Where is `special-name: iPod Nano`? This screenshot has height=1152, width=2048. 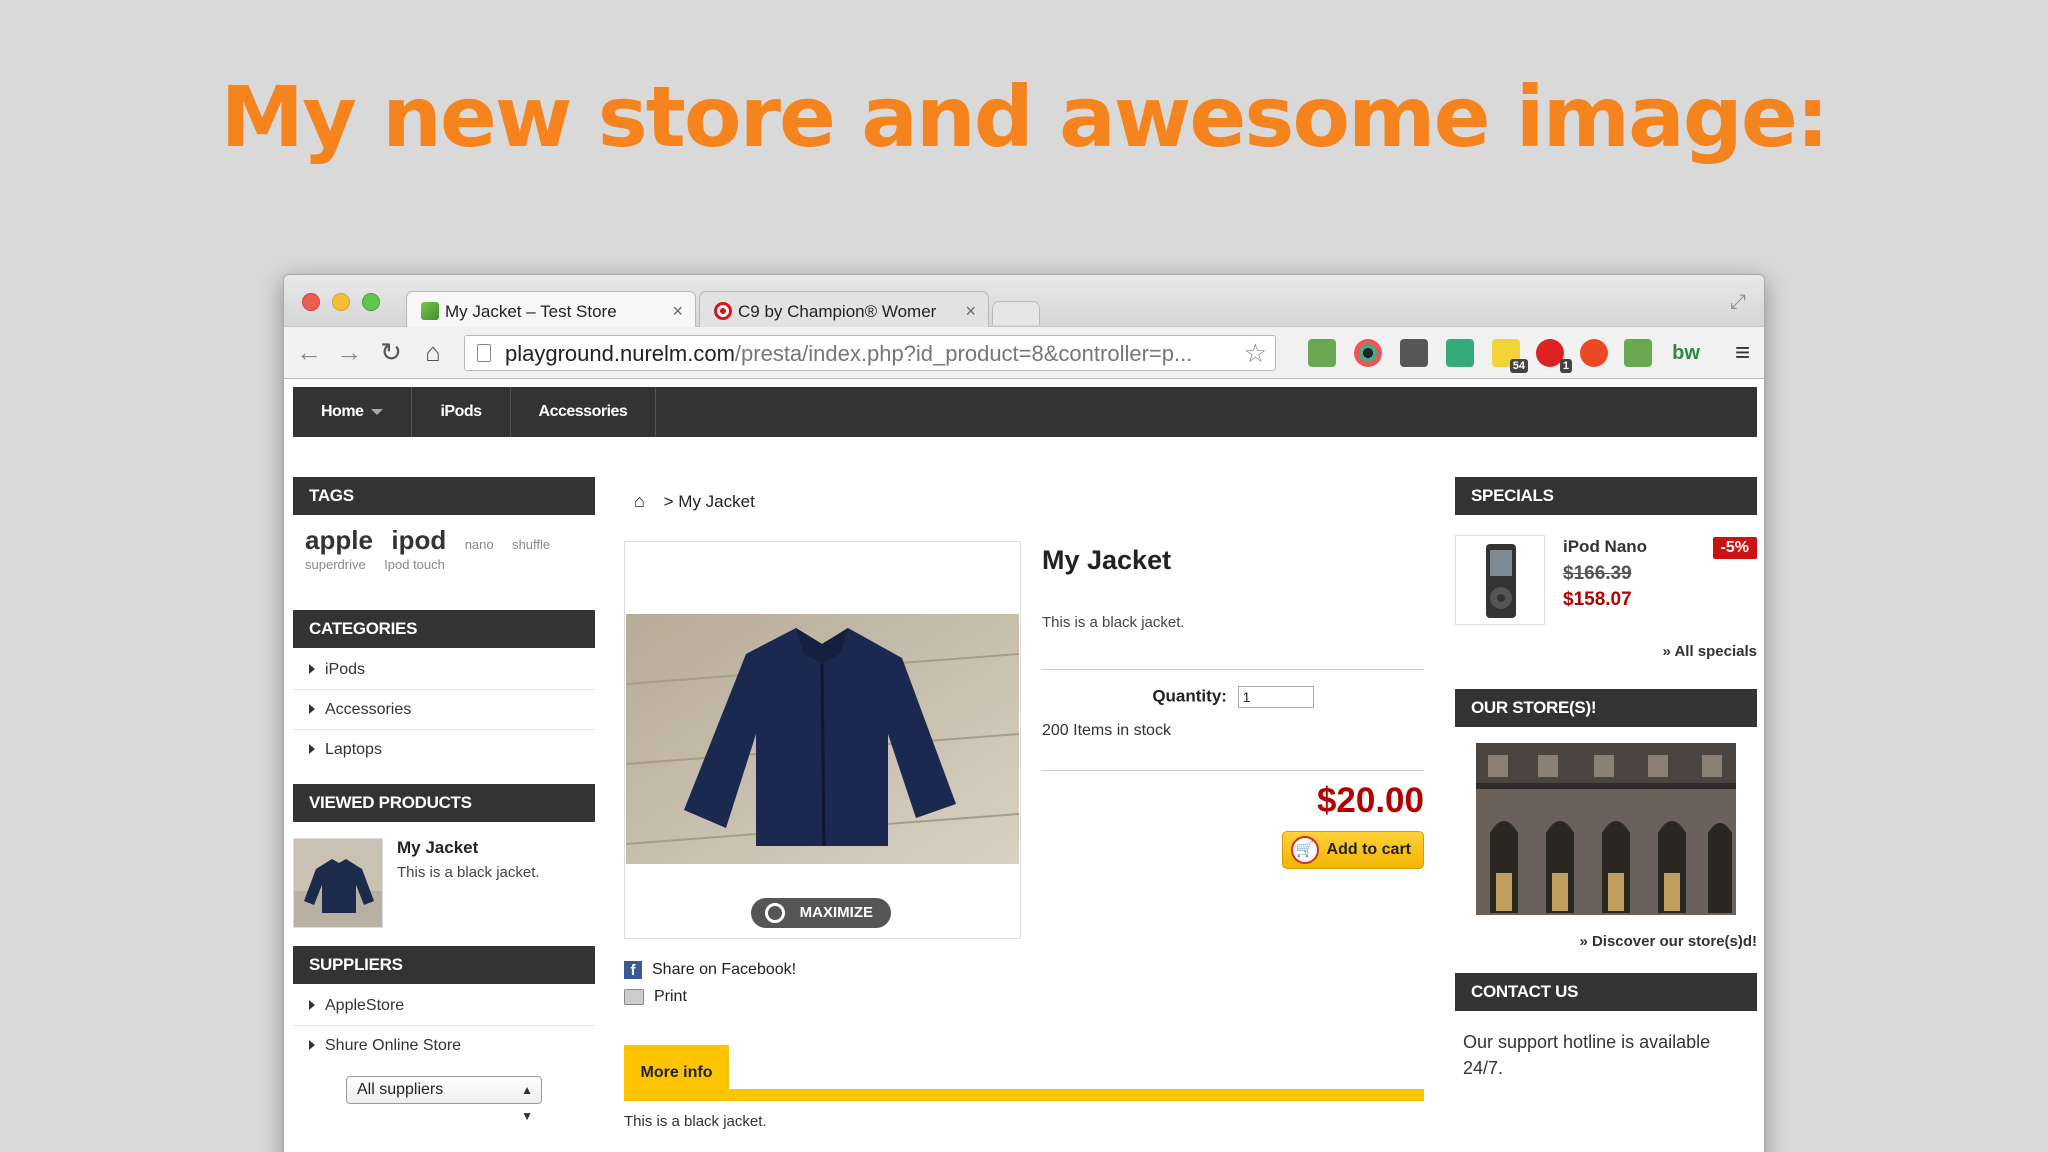 special-name: iPod Nano is located at coordinates (1605, 547).